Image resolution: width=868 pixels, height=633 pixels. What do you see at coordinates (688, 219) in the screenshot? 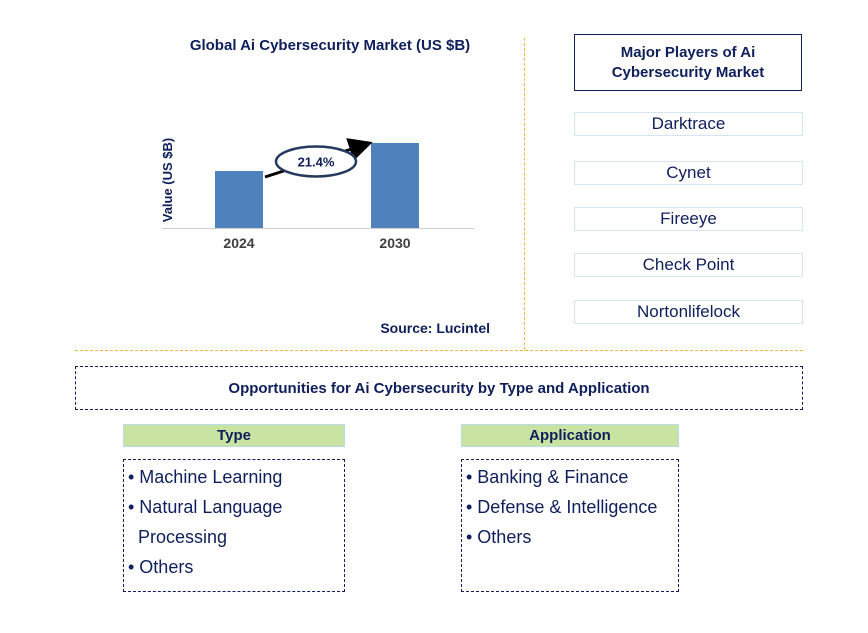
I see `player-fireeye: Fireeye` at bounding box center [688, 219].